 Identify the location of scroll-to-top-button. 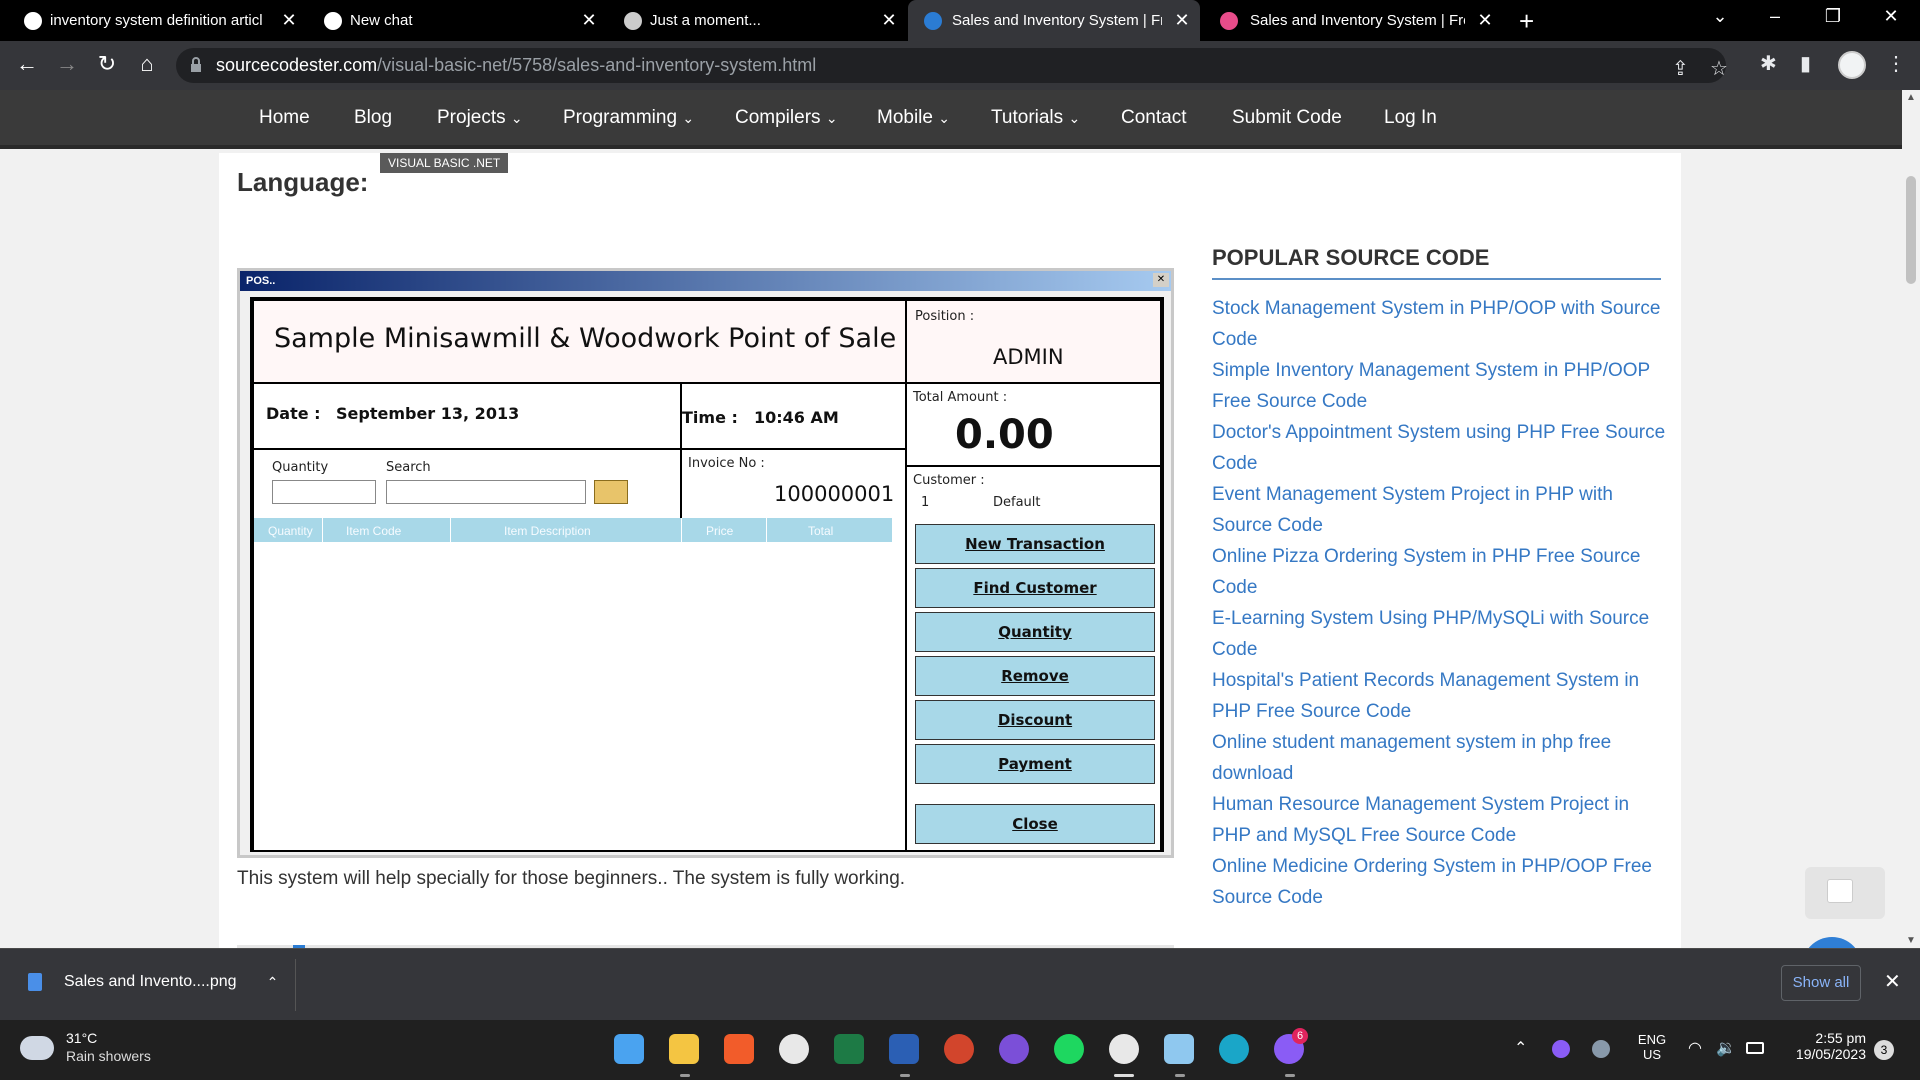
(1832, 942).